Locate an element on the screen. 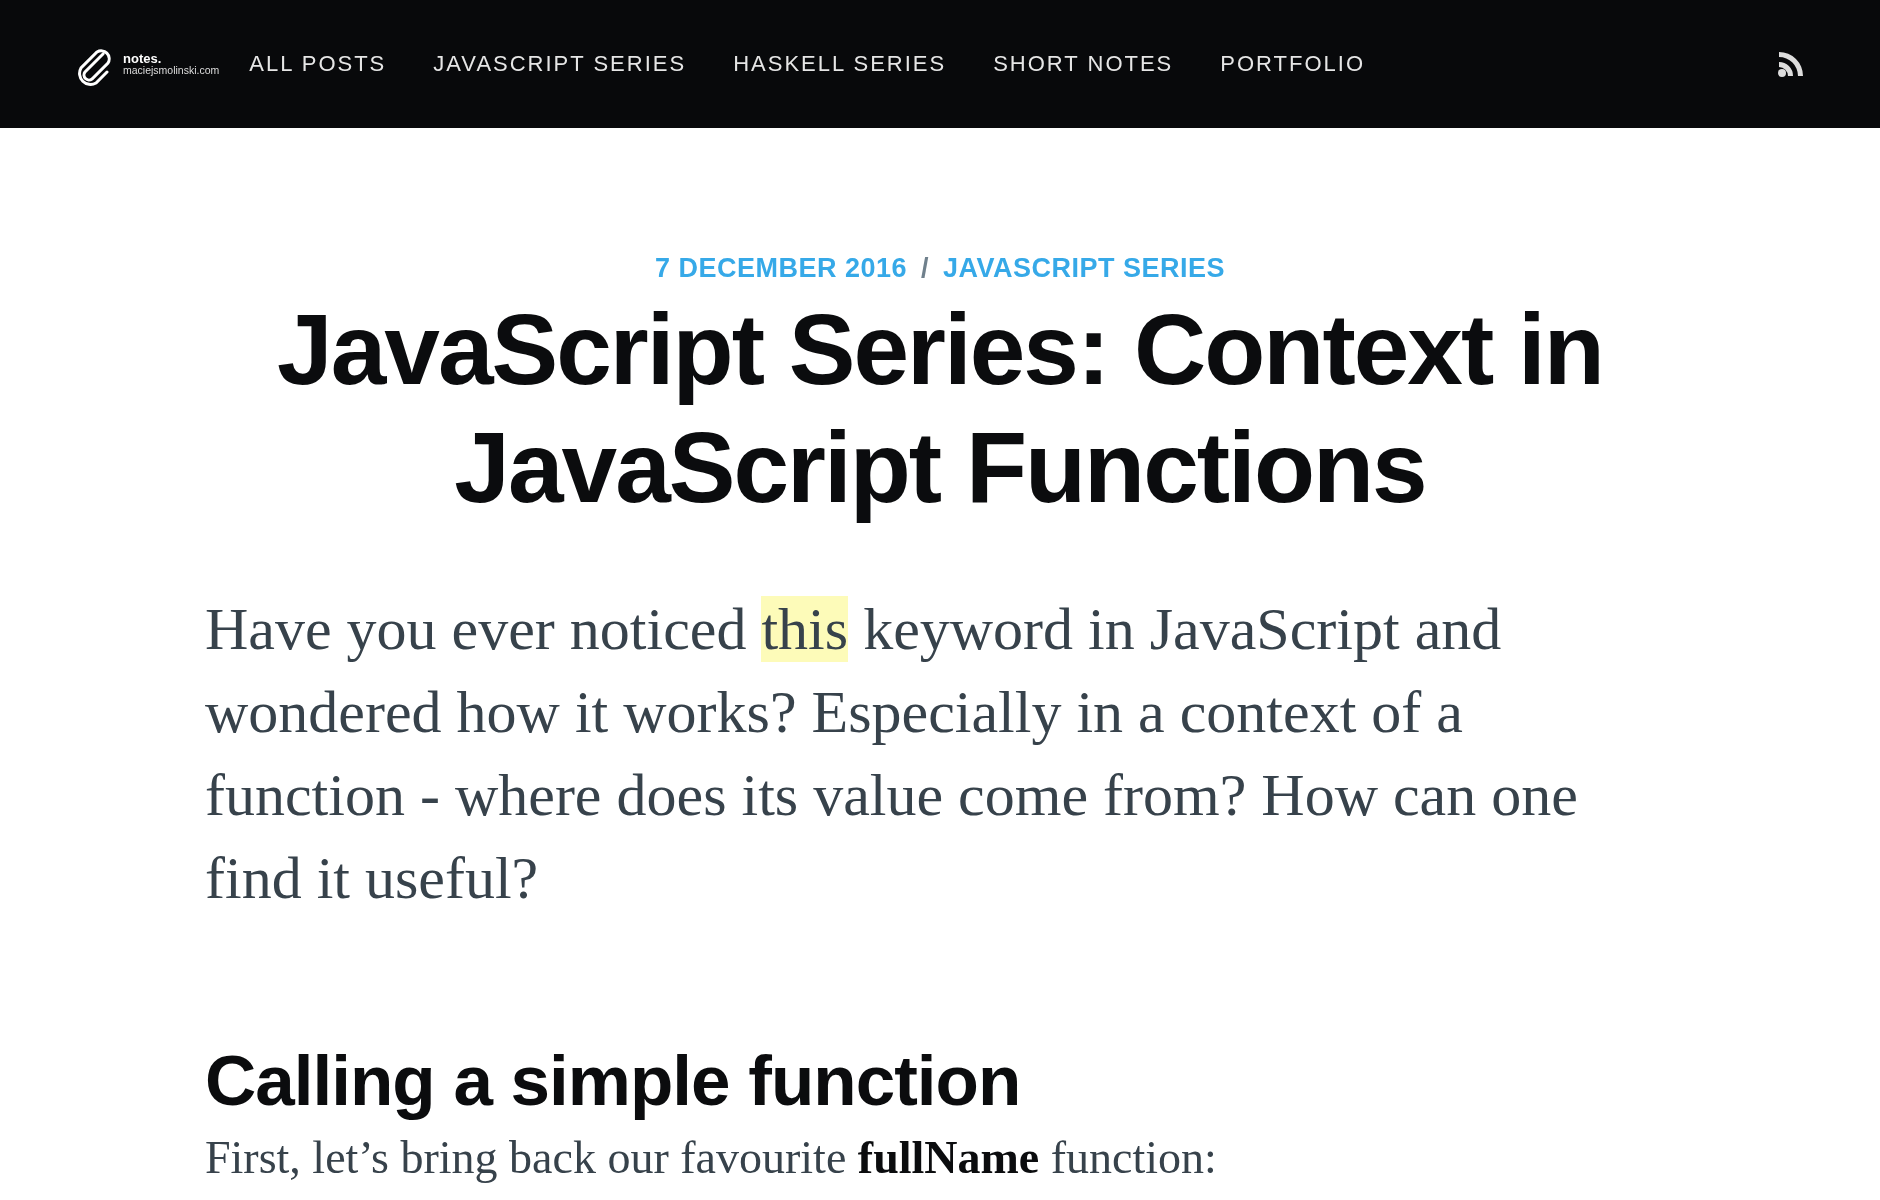 The image size is (1880, 1200). nav-link: PORTFOLIO is located at coordinates (1293, 64).